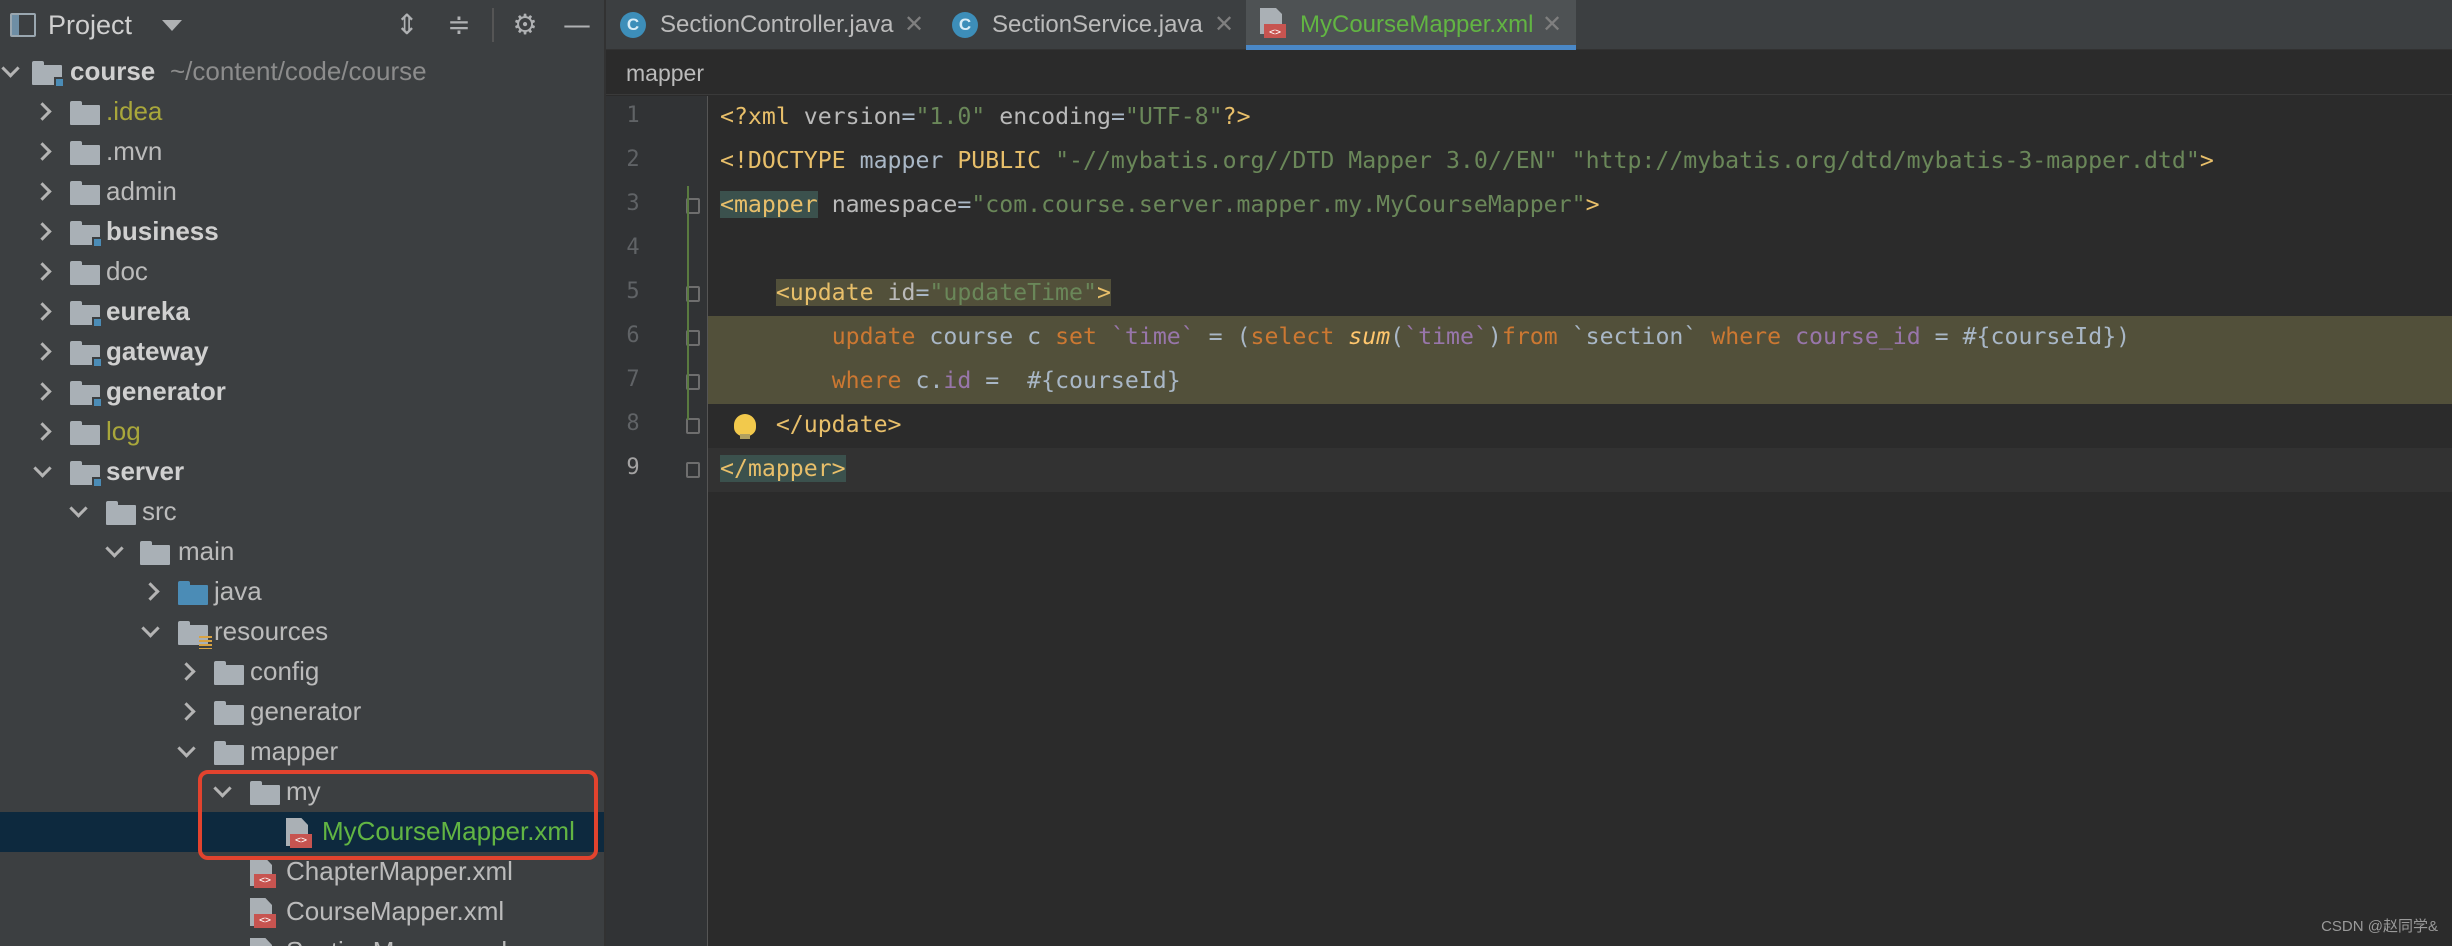  What do you see at coordinates (493, 25) in the screenshot?
I see `toolbar-divider` at bounding box center [493, 25].